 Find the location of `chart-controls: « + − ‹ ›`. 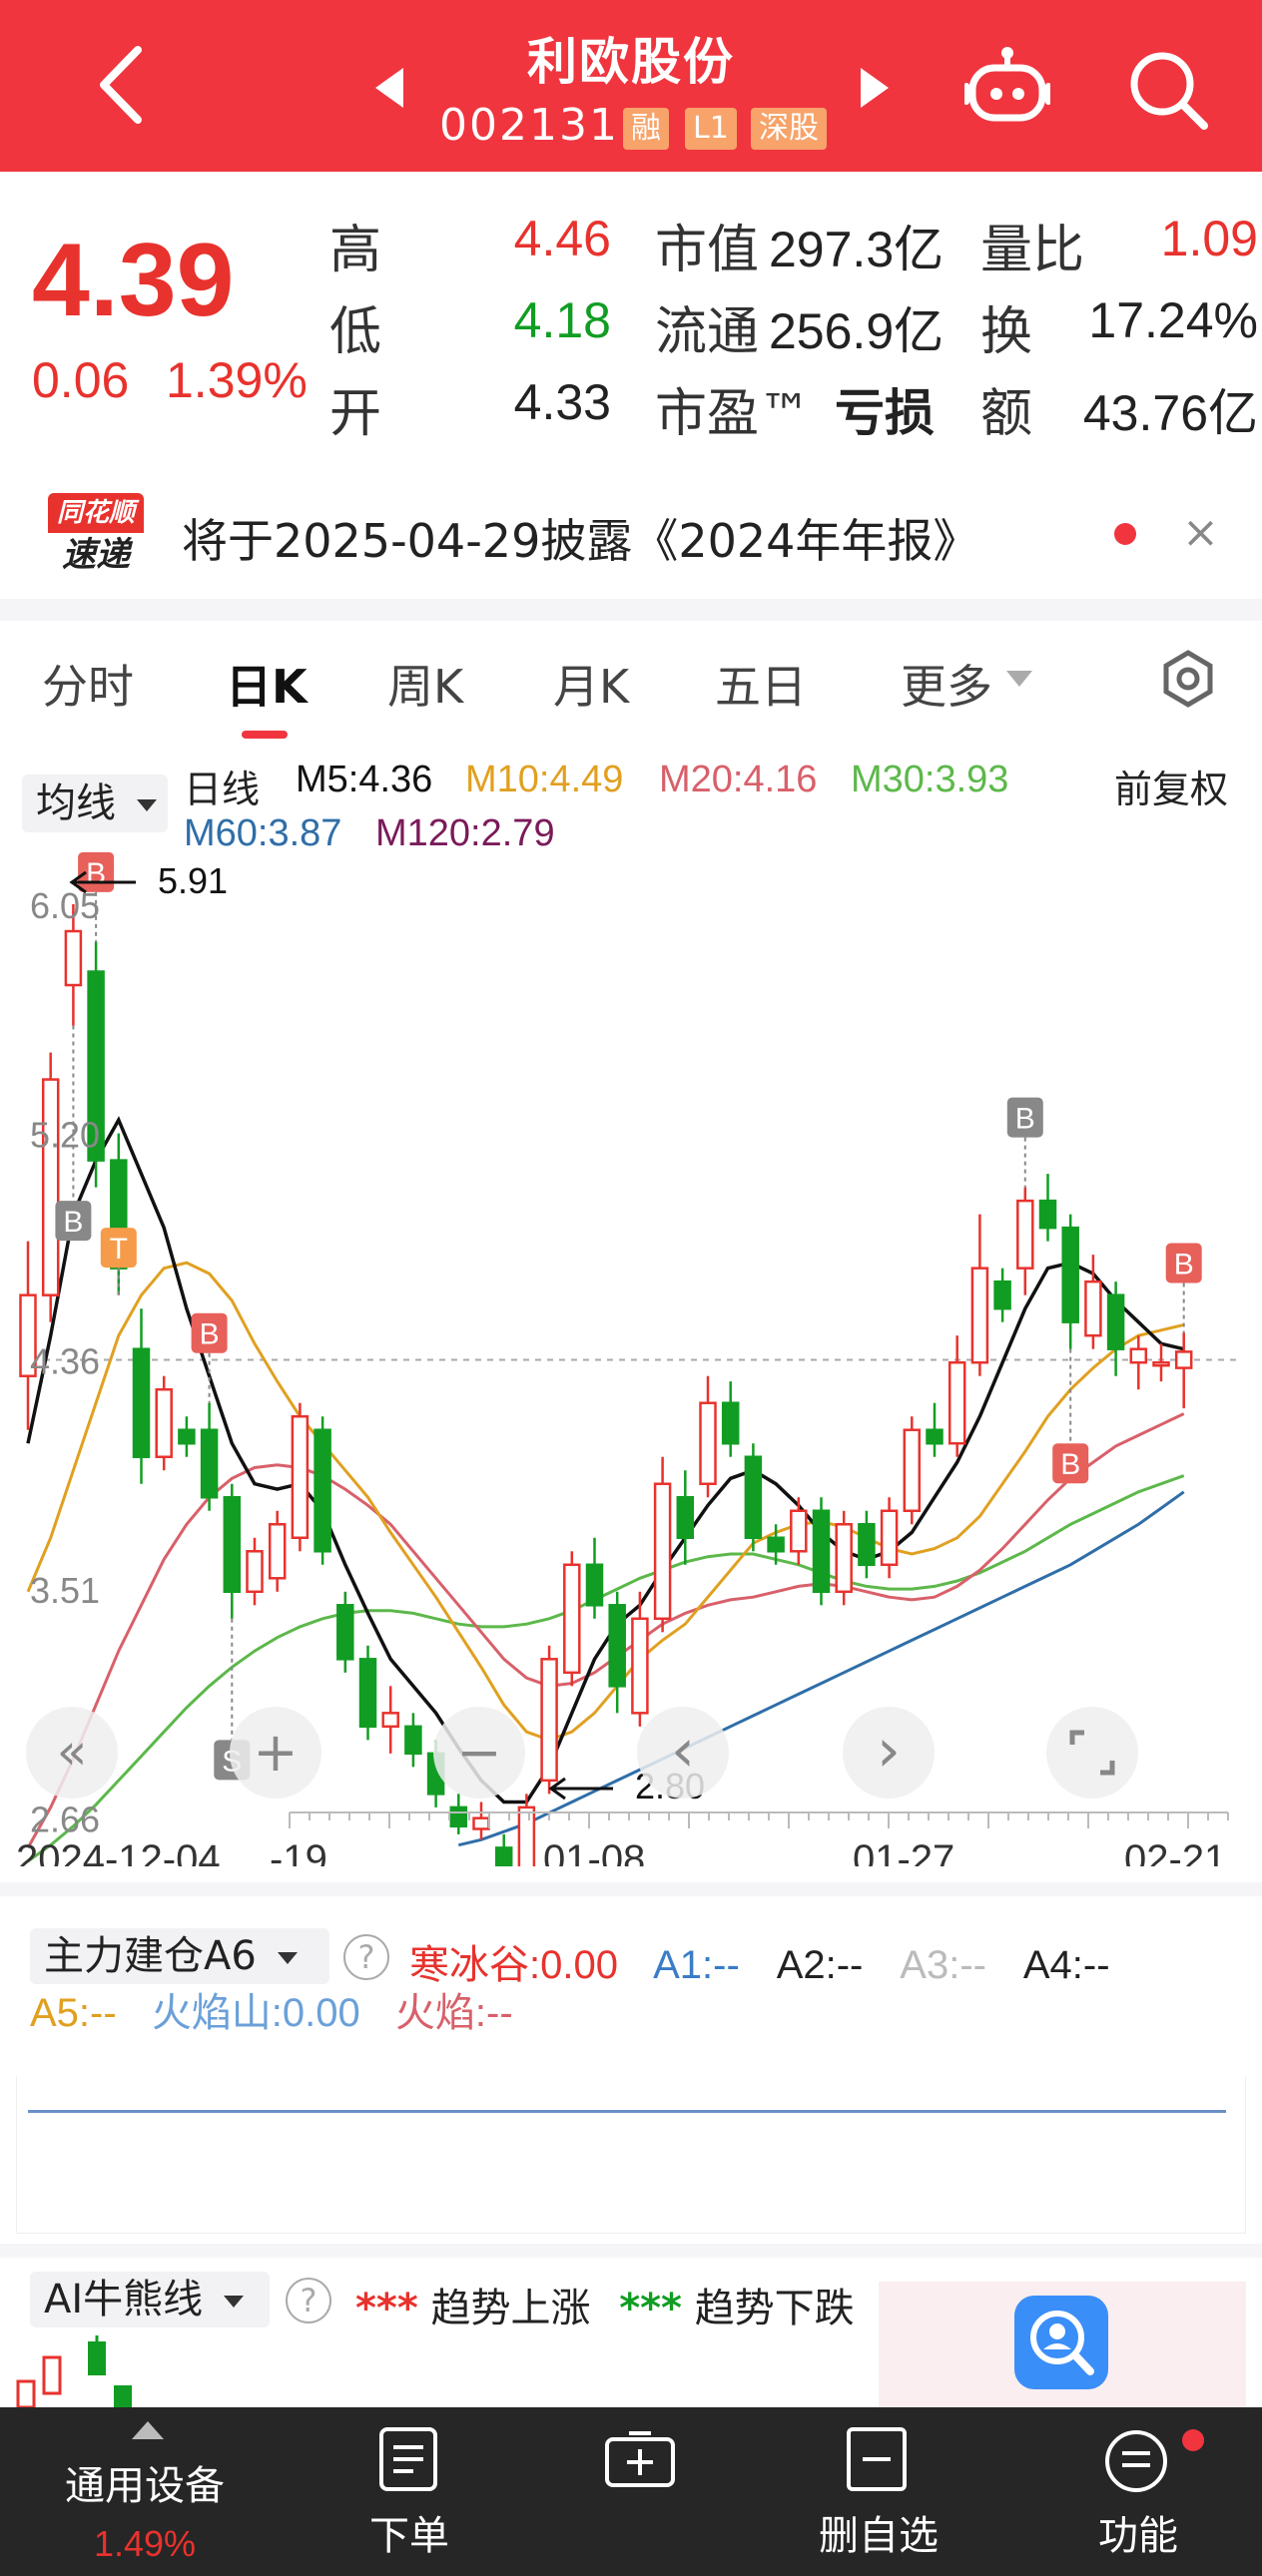

chart-controls: « + − ‹ › is located at coordinates (582, 1753).